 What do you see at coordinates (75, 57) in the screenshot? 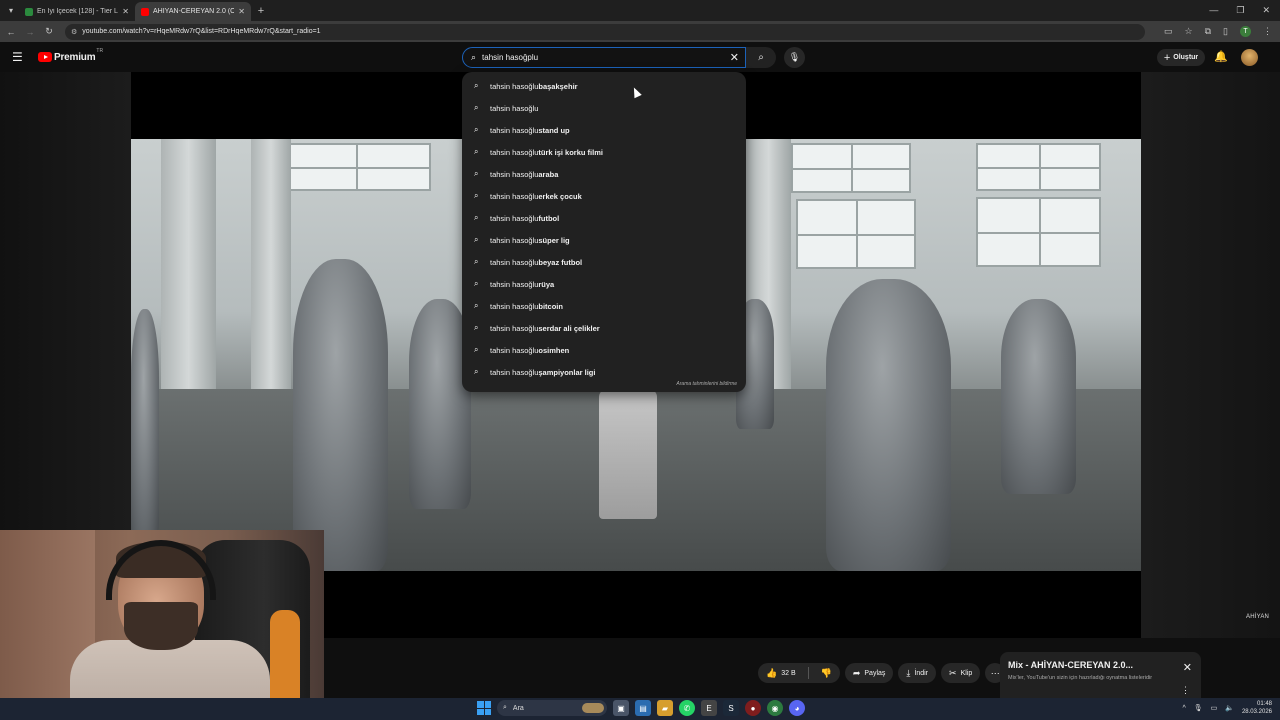
I see `logo-text: Premium` at bounding box center [75, 57].